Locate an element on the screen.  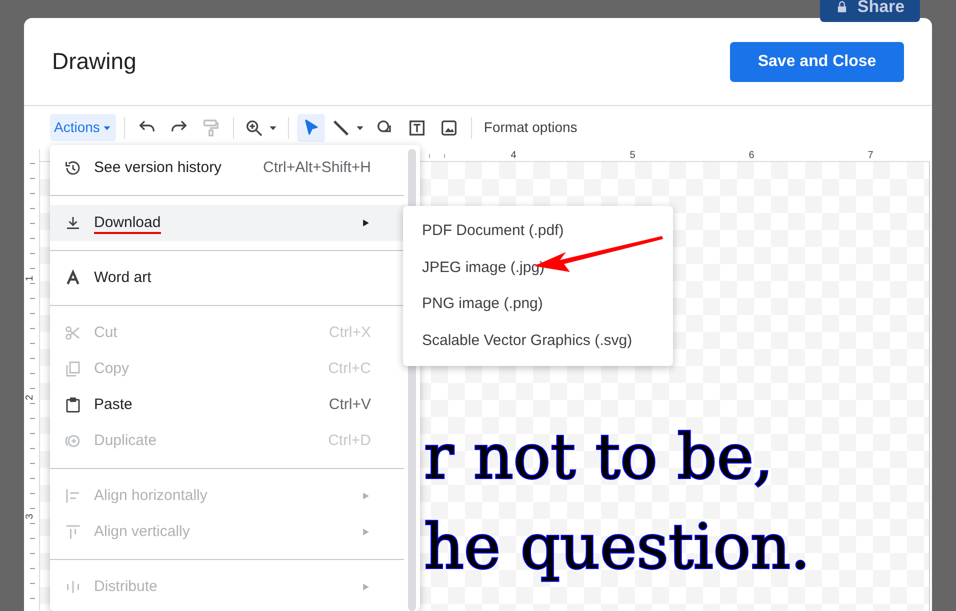
shortcut-text: Ctrl+X is located at coordinates (349, 332).